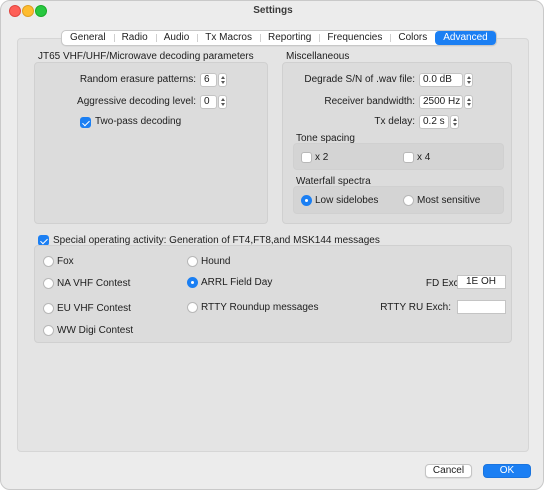 The height and width of the screenshot is (490, 544). I want to click on tone-x2-checkbox, so click(306, 157).